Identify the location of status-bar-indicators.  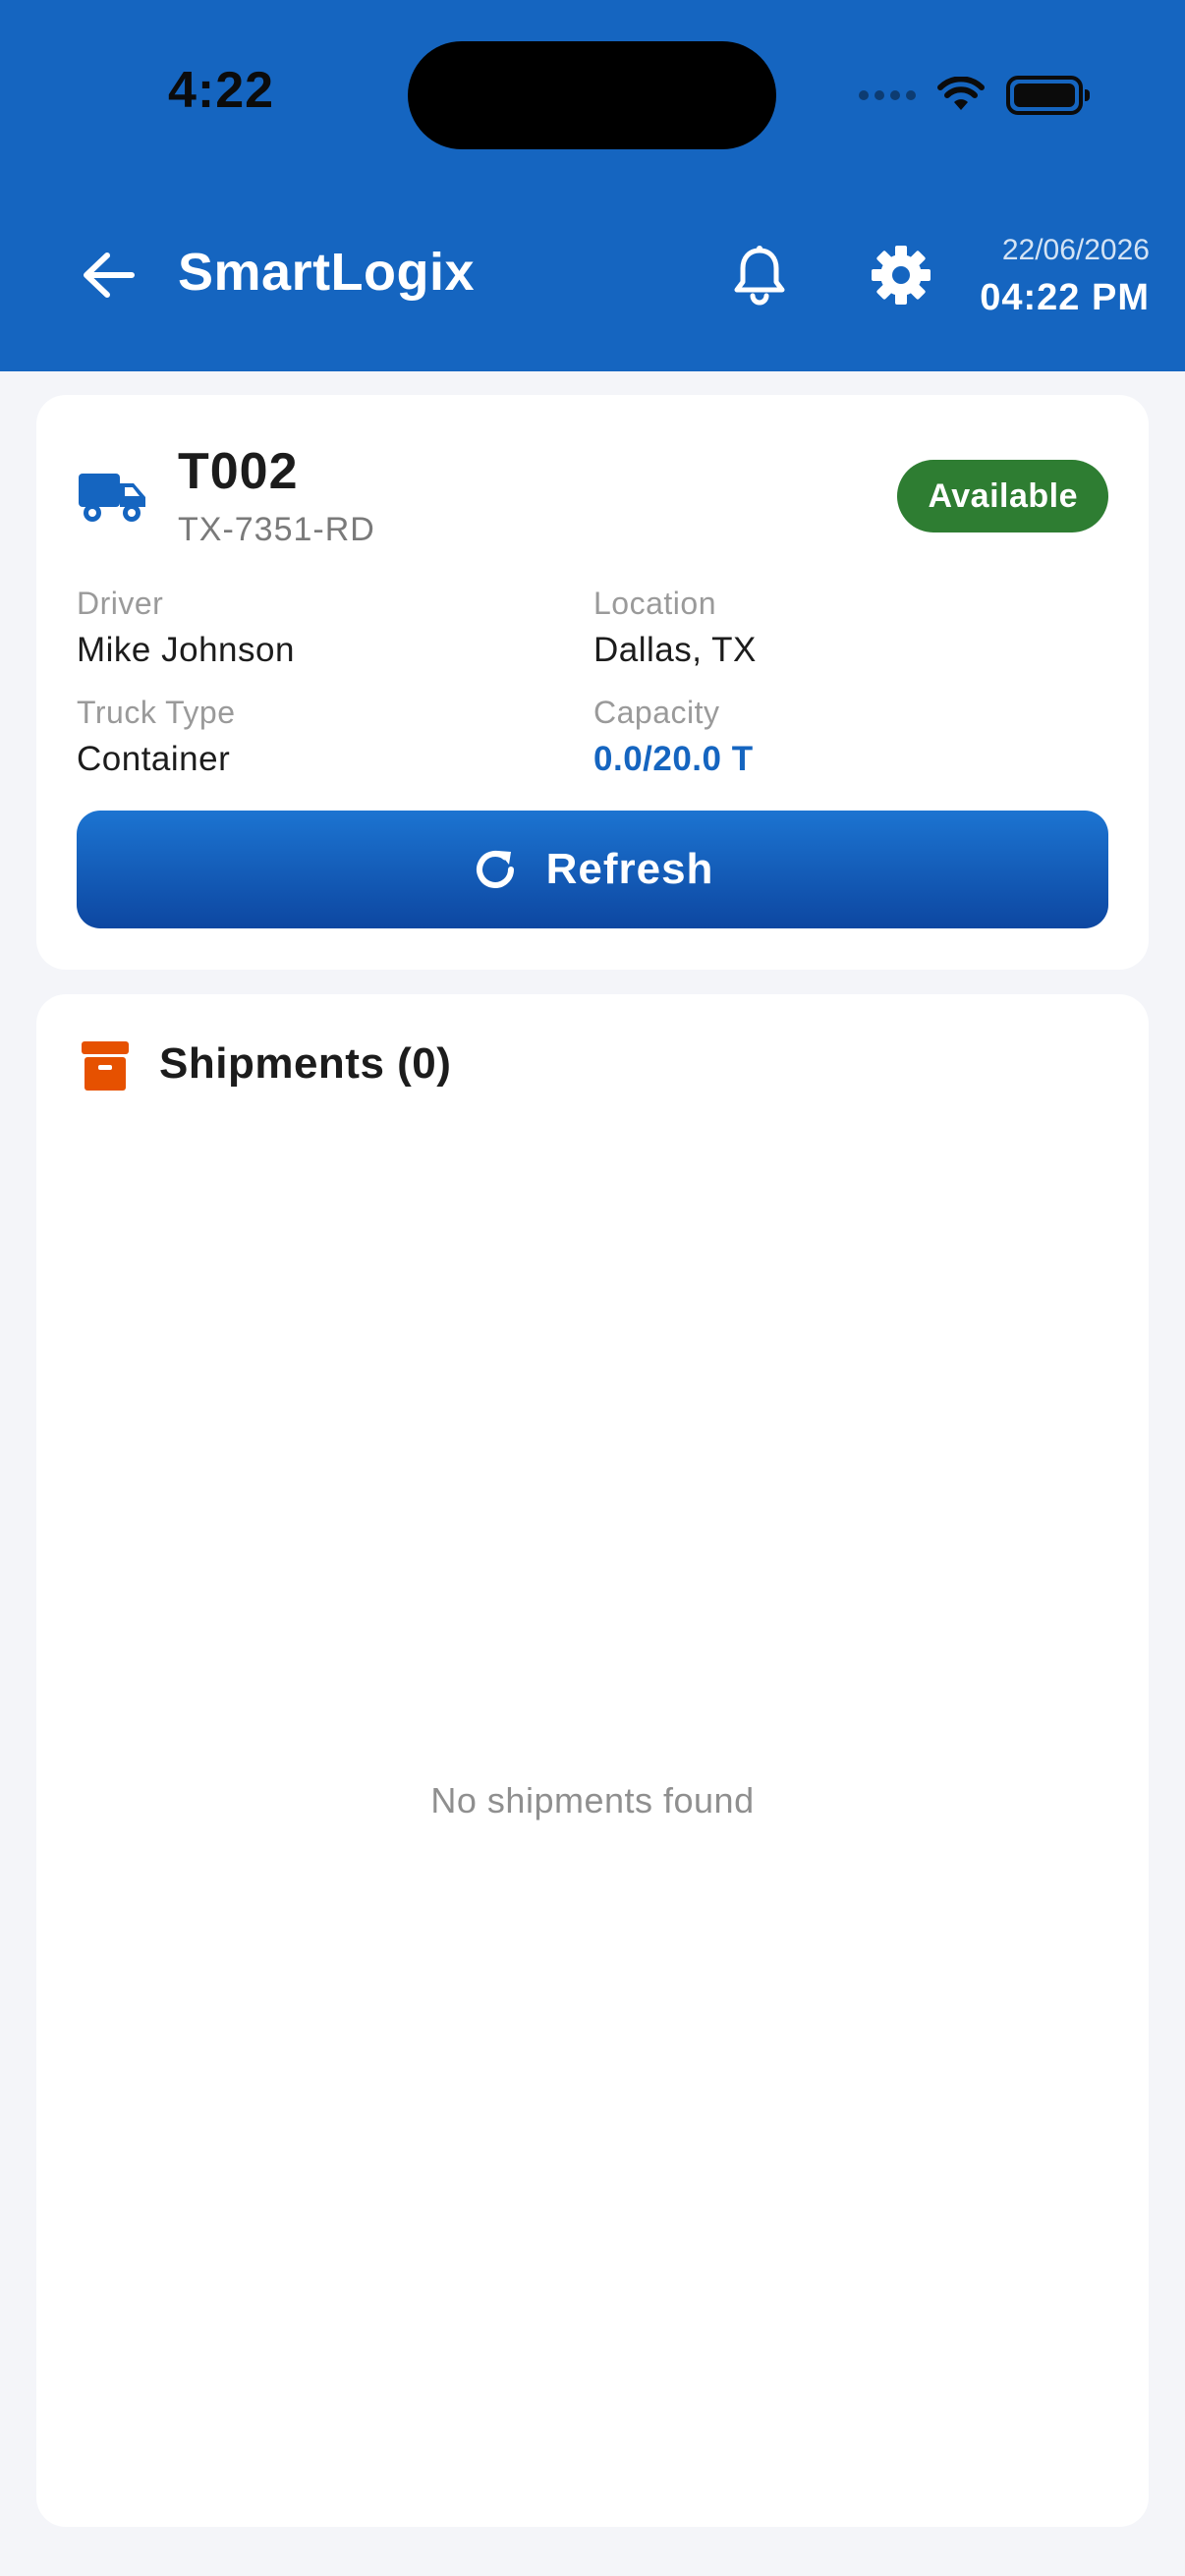
(975, 95).